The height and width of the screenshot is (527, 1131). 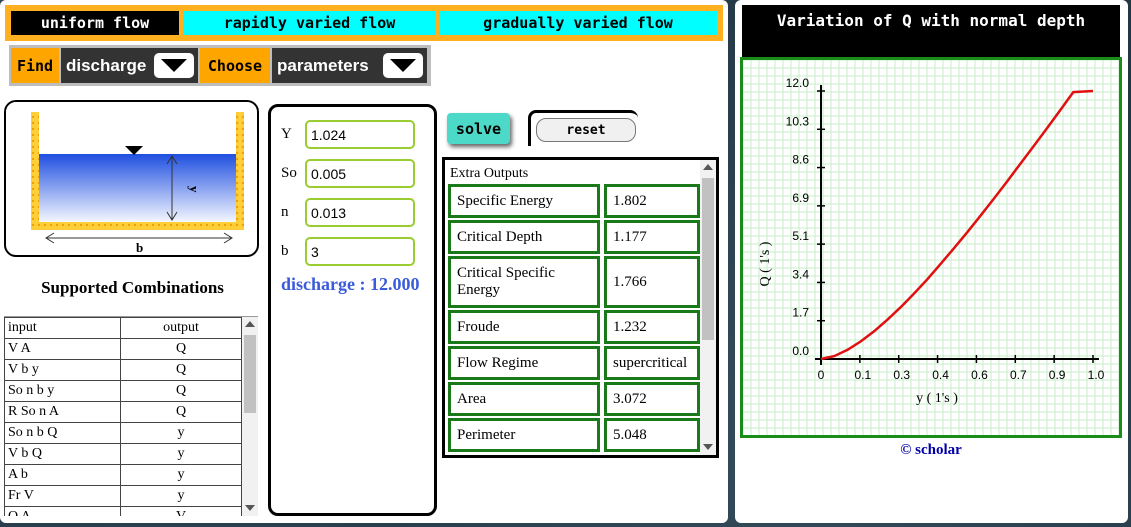 What do you see at coordinates (940, 375) in the screenshot?
I see `x-tick-label: 0.4` at bounding box center [940, 375].